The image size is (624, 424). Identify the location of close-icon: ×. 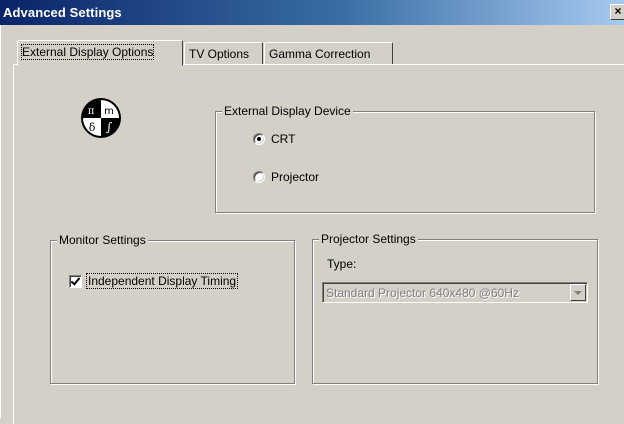
(618, 11).